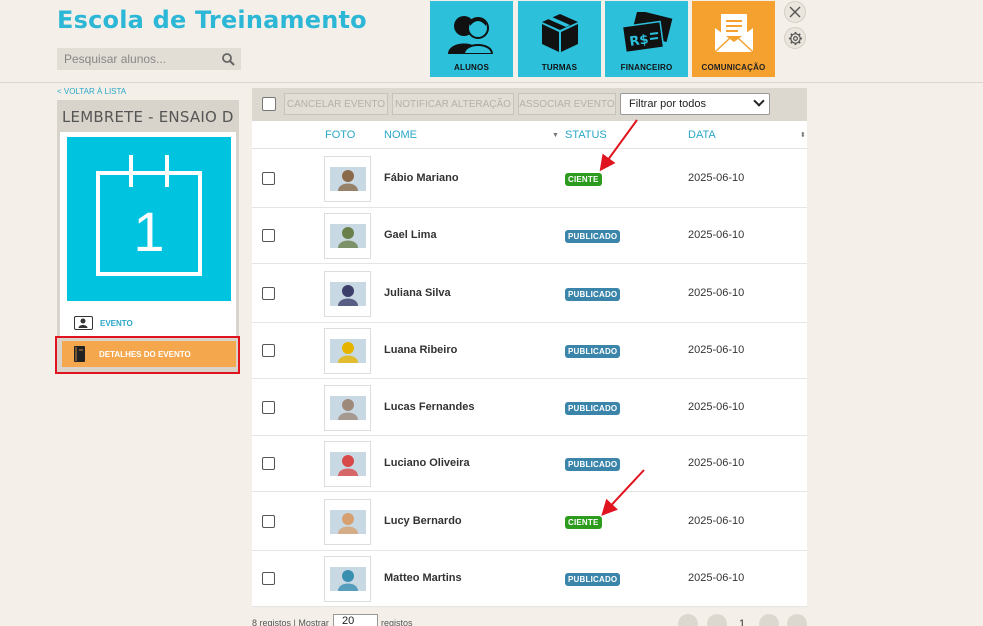  Describe the element at coordinates (91, 91) in the screenshot. I see `back-to-list-link: < VOLTAR À LISTA` at that location.